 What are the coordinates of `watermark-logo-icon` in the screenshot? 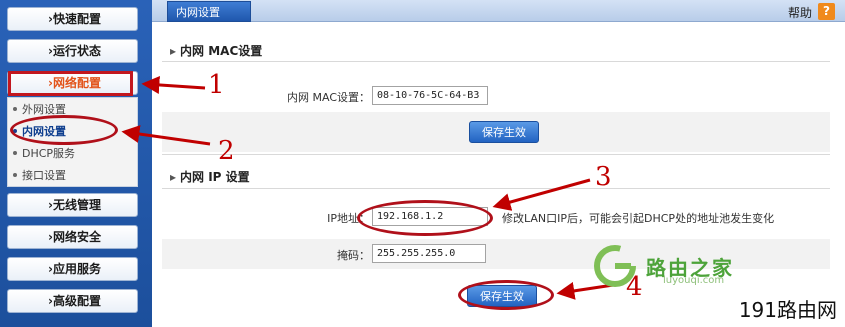 It's located at (615, 266).